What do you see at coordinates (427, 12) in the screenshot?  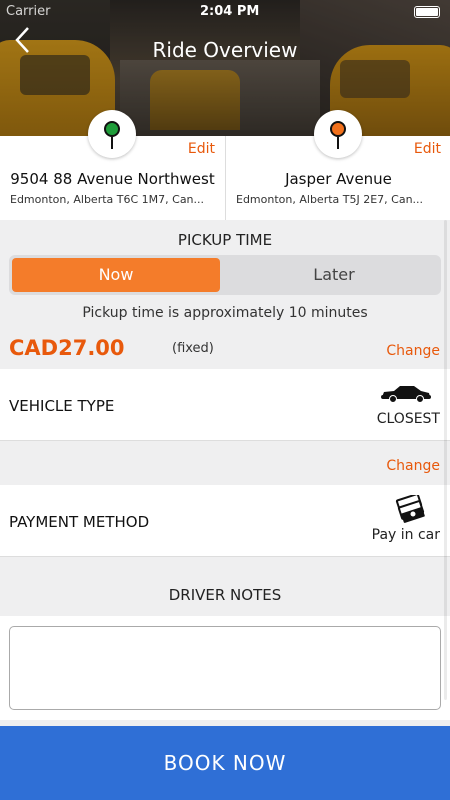 I see `battery-icon` at bounding box center [427, 12].